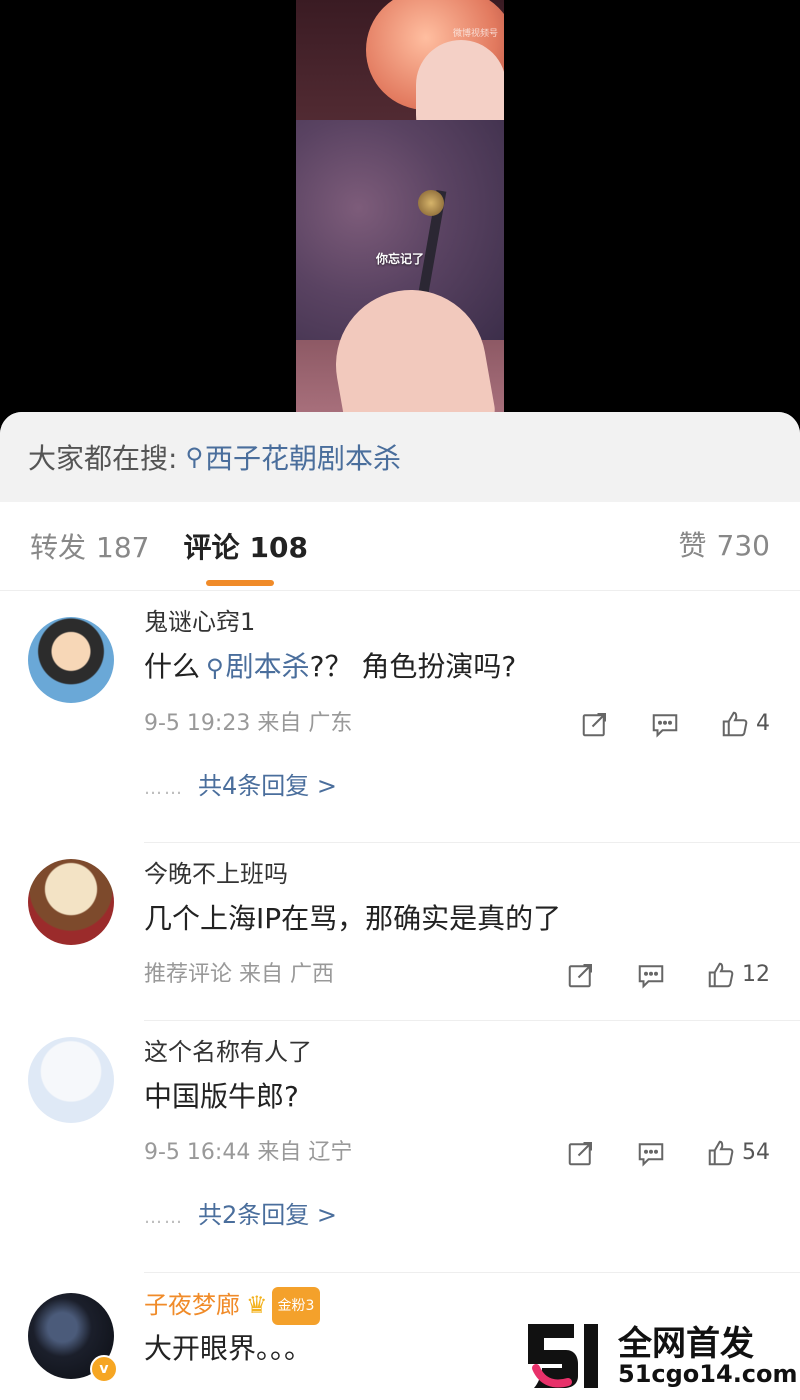 The height and width of the screenshot is (1400, 800). I want to click on comment-meta: 9-5 19:23 来自 广东 4, so click(457, 724).